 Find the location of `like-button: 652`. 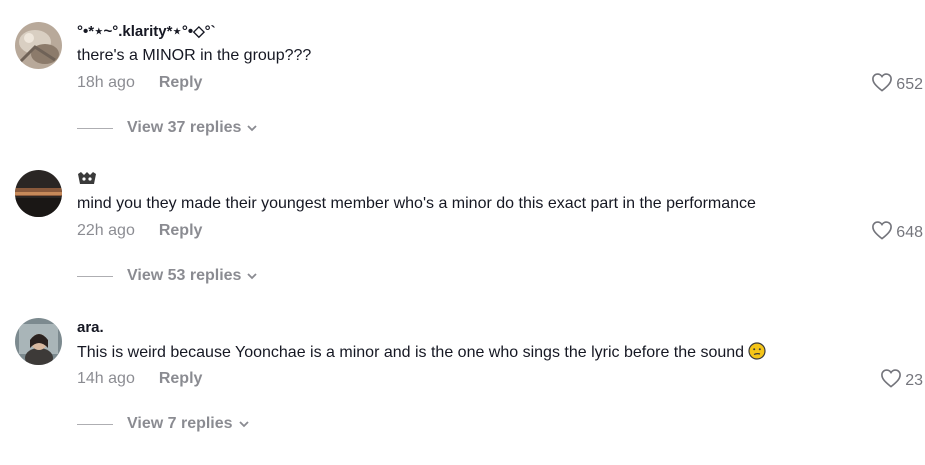

like-button: 652 is located at coordinates (897, 84).